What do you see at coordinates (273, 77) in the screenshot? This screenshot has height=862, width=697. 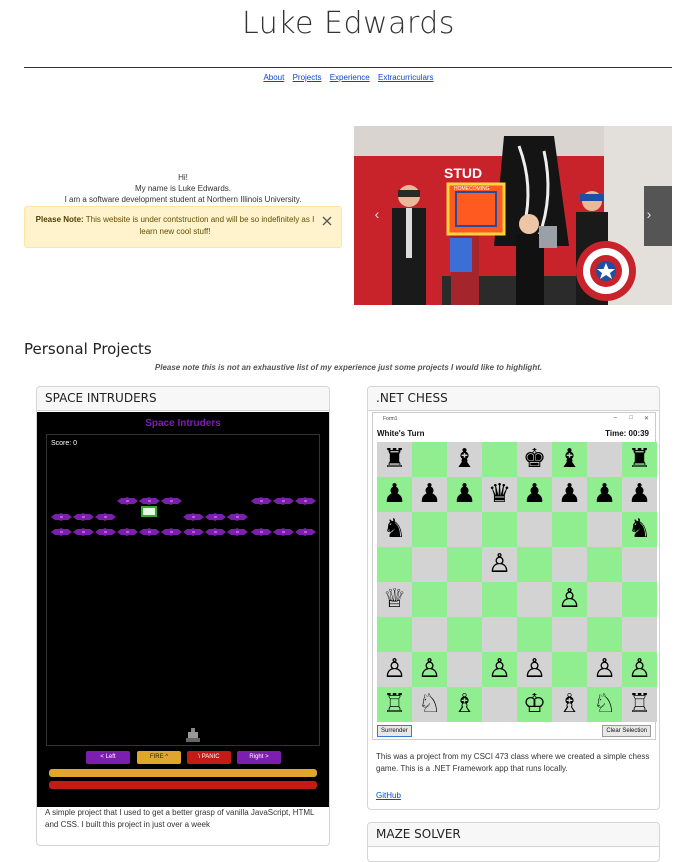 I see `nav-about-link: About` at bounding box center [273, 77].